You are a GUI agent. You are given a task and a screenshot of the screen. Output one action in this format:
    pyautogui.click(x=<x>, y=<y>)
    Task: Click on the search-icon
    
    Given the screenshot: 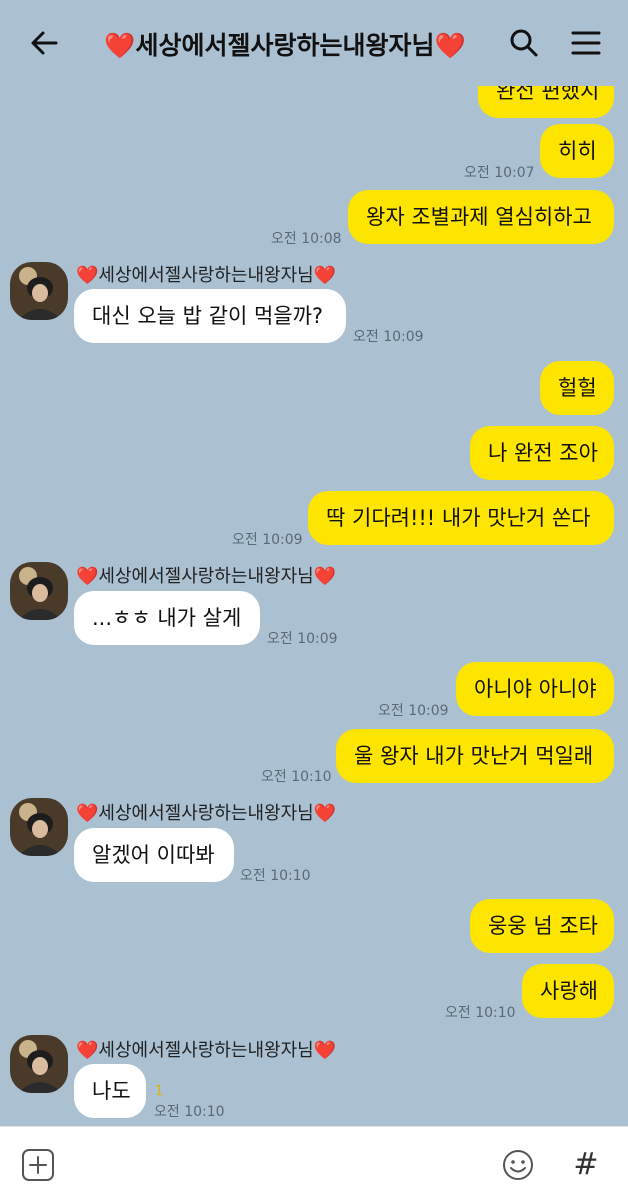 What is the action you would take?
    pyautogui.click(x=524, y=43)
    